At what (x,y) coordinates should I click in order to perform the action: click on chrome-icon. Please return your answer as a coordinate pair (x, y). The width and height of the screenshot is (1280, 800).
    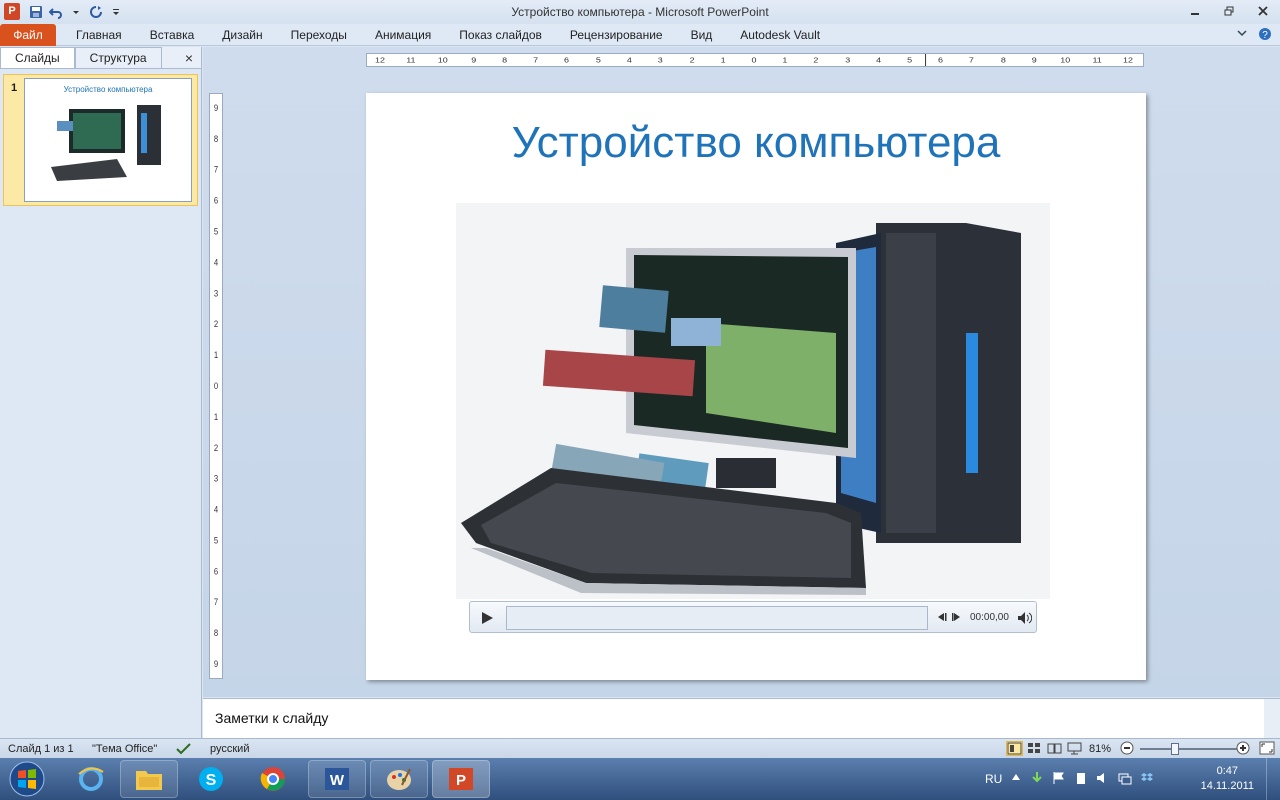
    Looking at the image, I should click on (273, 779).